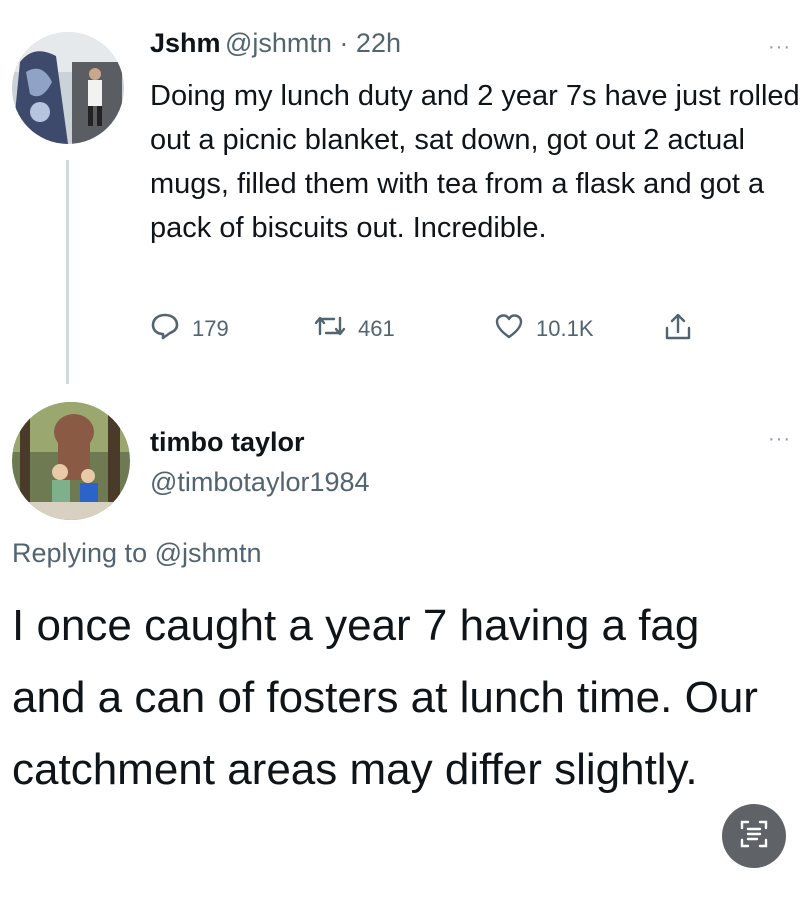  Describe the element at coordinates (430, 329) in the screenshot. I see `tweet-actions: 179 461 10.1K` at that location.